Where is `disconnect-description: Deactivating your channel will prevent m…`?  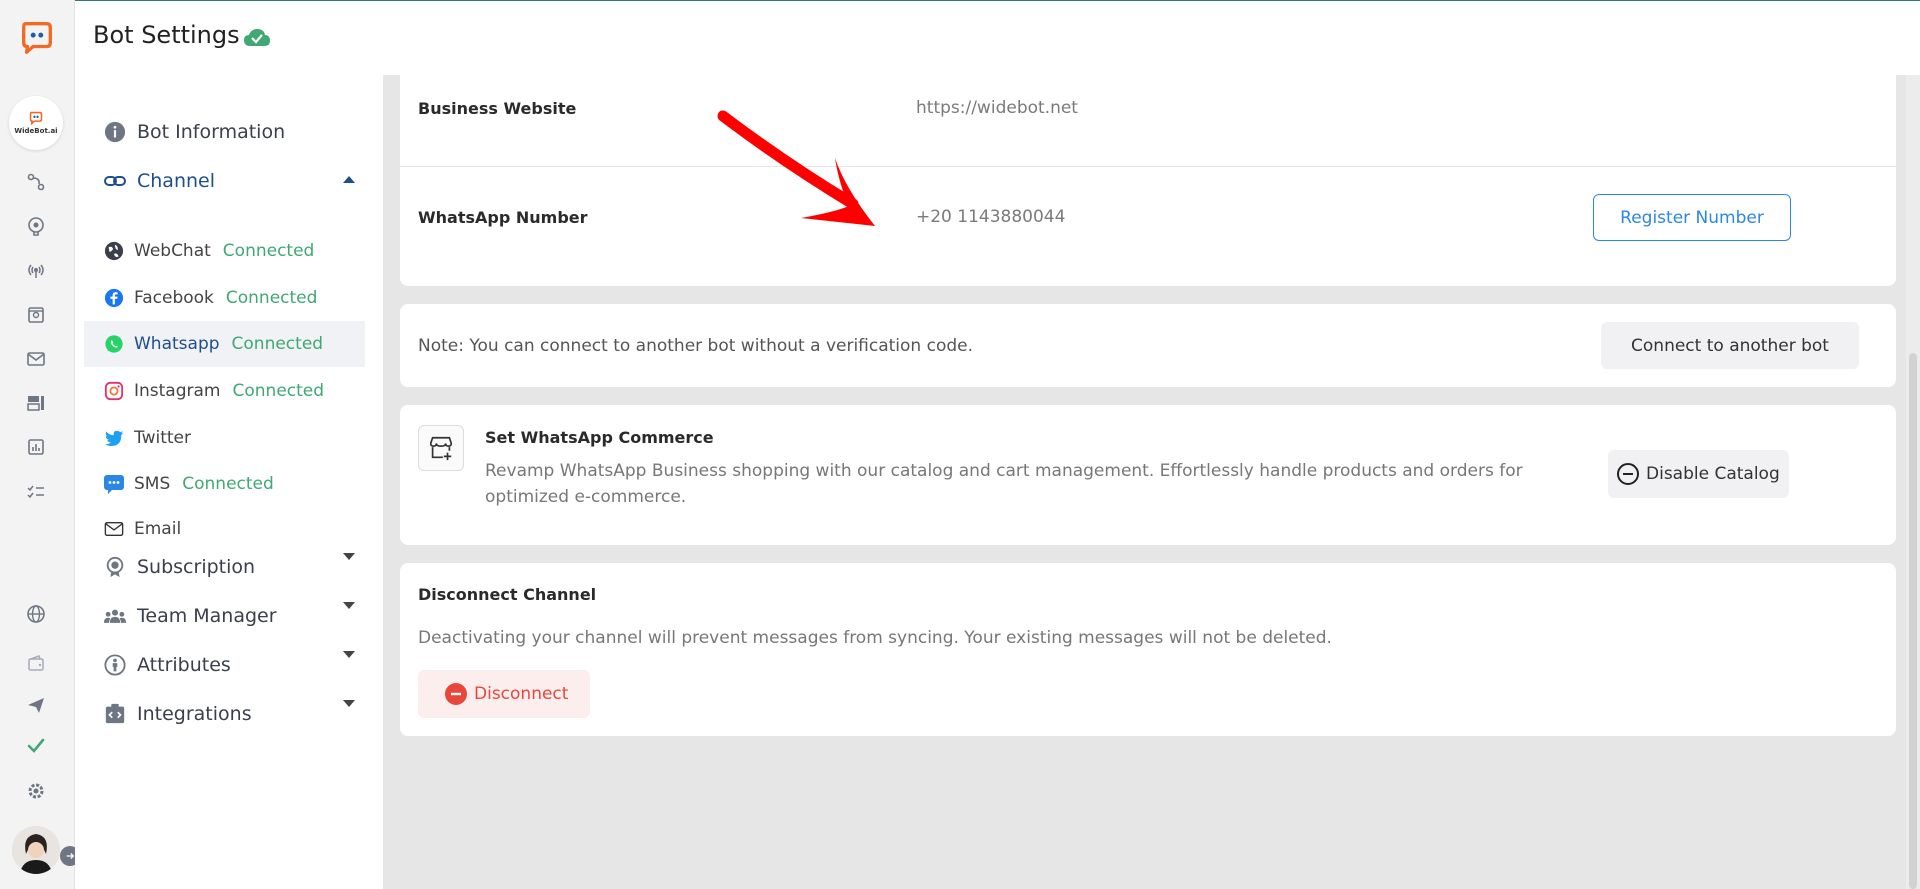 disconnect-description: Deactivating your channel will prevent m… is located at coordinates (875, 638).